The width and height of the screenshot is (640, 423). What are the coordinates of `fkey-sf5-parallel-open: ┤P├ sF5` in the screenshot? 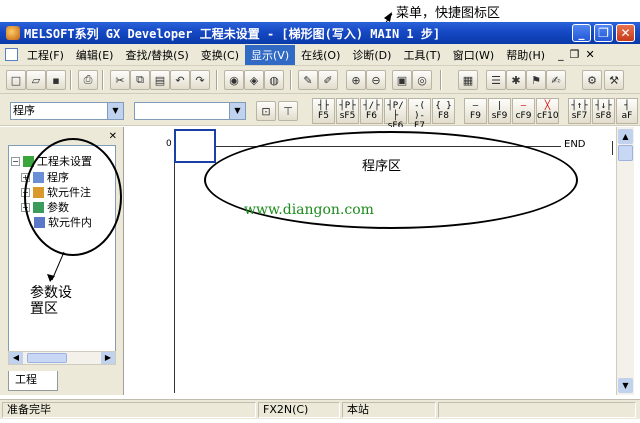 It's located at (347, 111).